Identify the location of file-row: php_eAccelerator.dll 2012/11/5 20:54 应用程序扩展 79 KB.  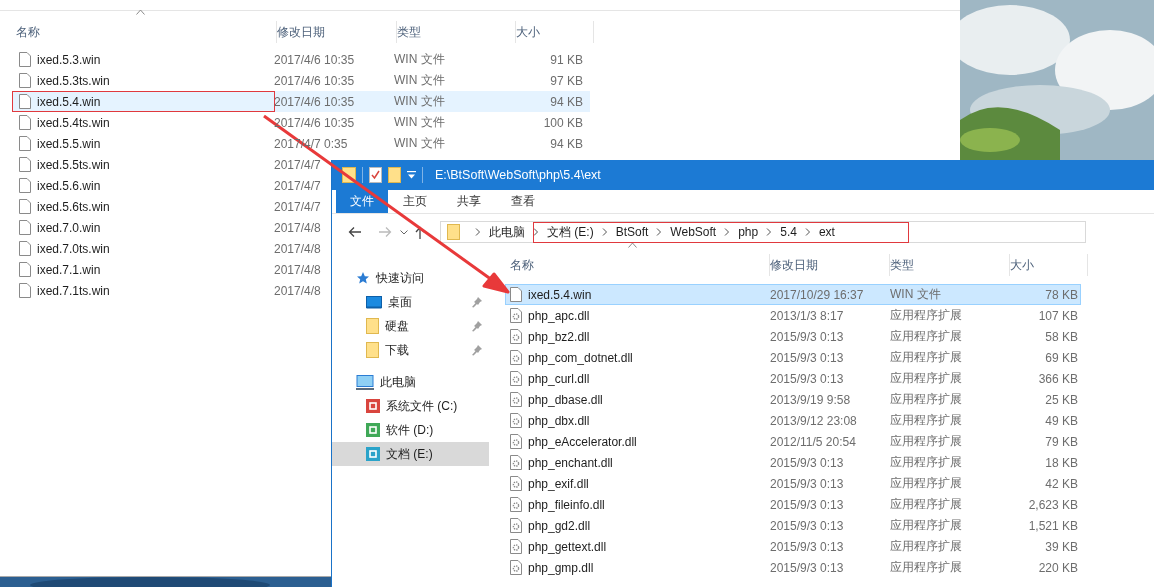
(793, 441).